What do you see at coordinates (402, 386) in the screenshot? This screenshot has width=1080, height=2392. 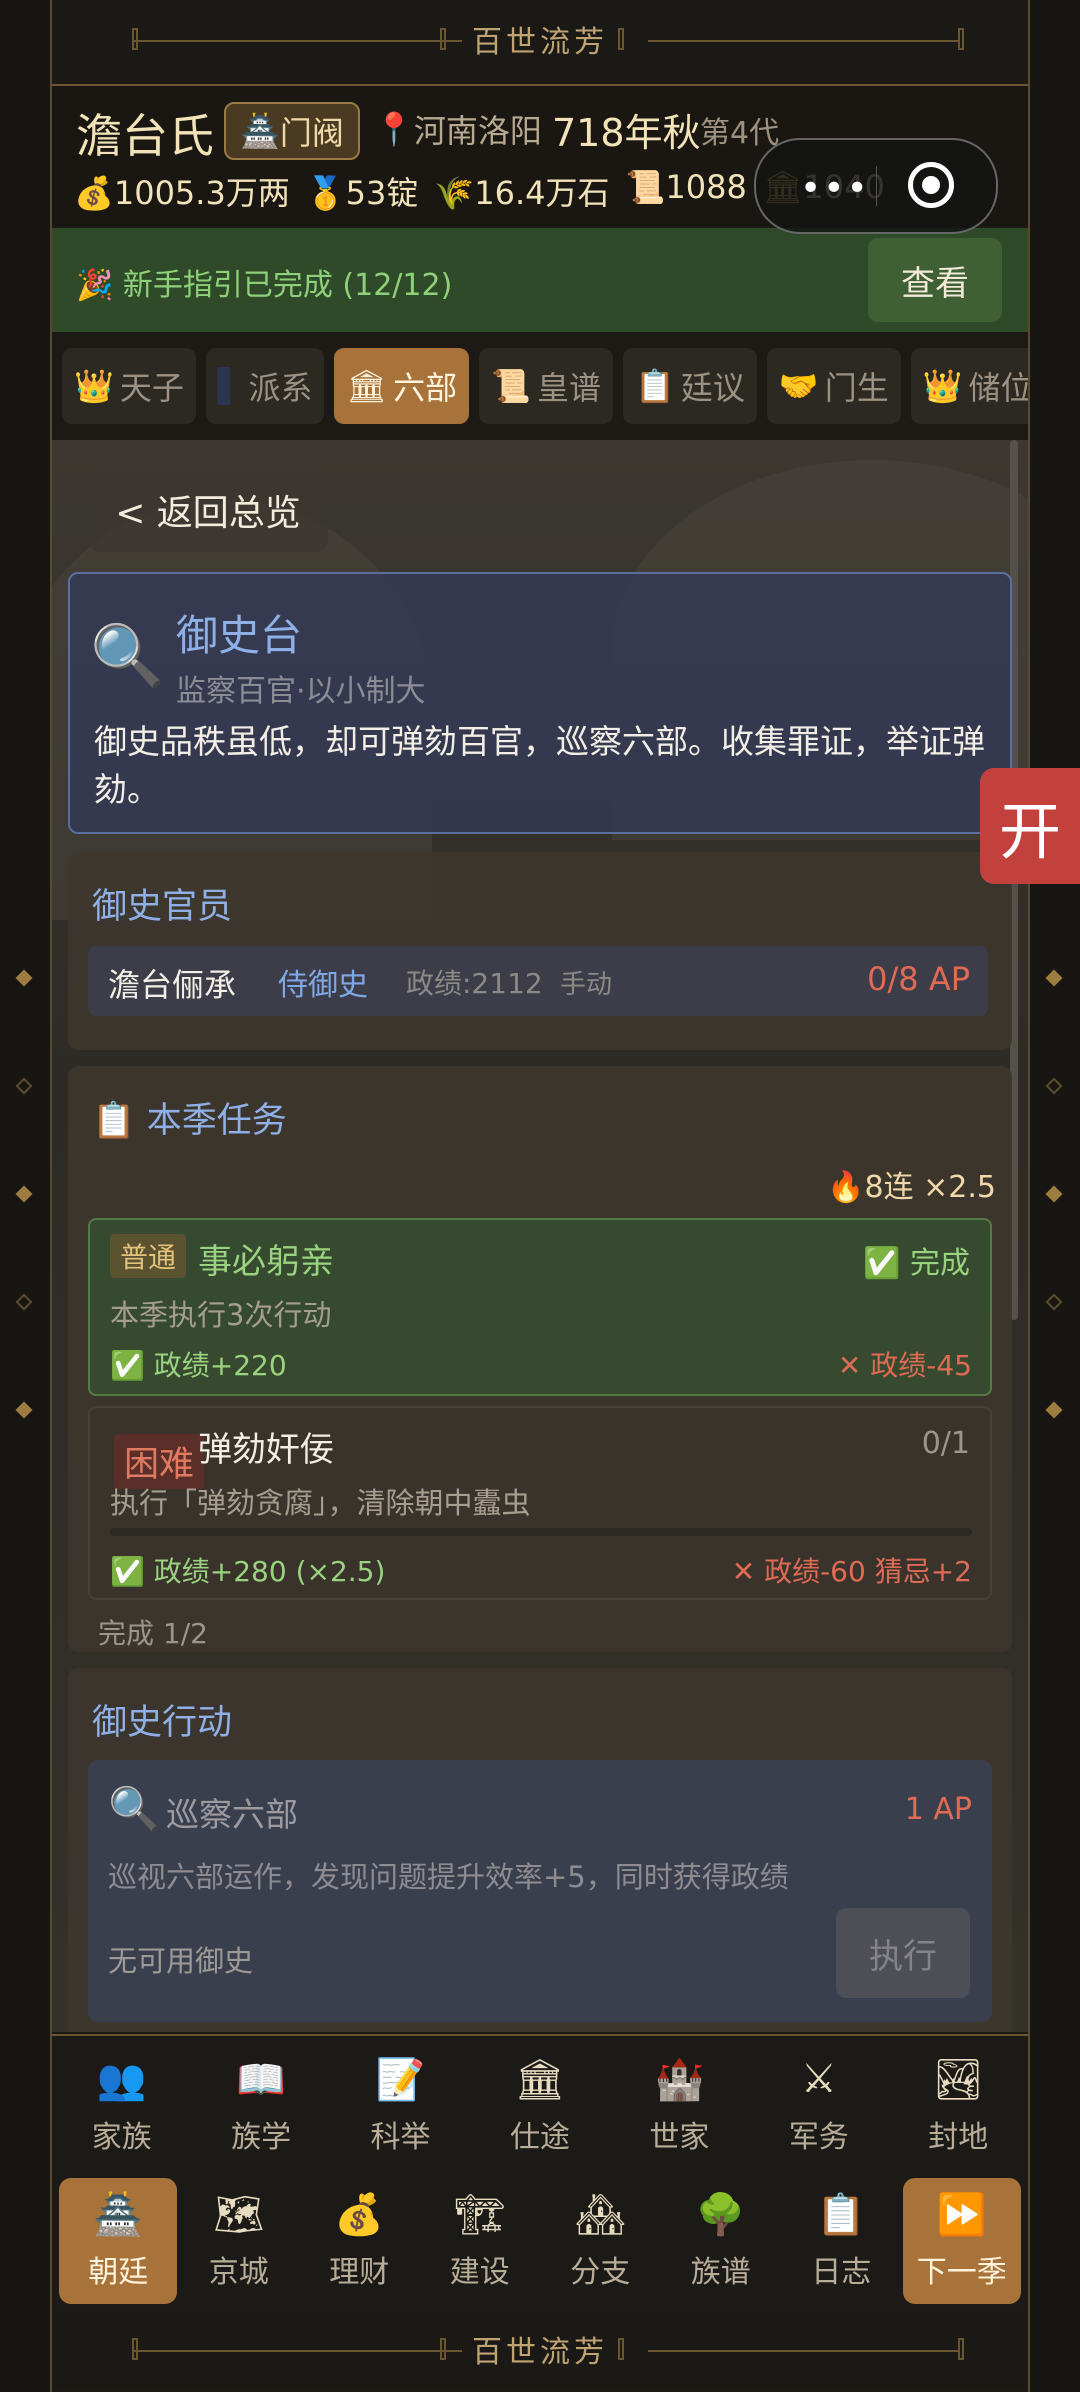 I see `tab-ministries: 🏛 六部` at bounding box center [402, 386].